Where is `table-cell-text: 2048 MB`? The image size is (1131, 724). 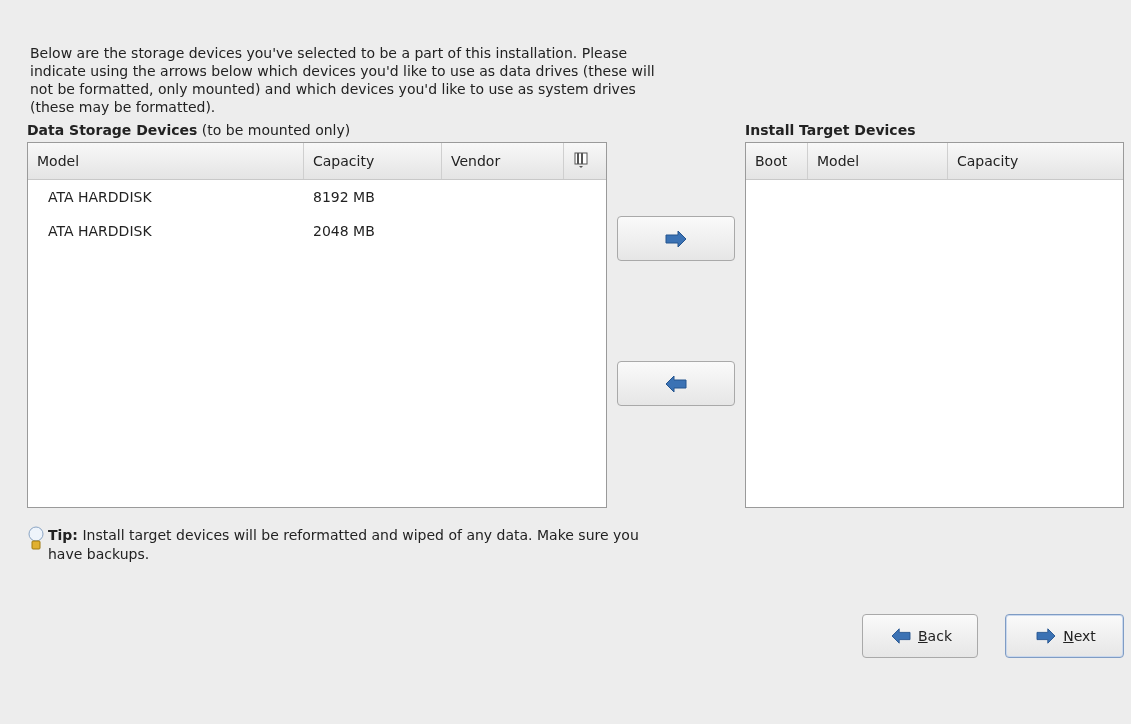
table-cell-text: 2048 MB is located at coordinates (344, 231).